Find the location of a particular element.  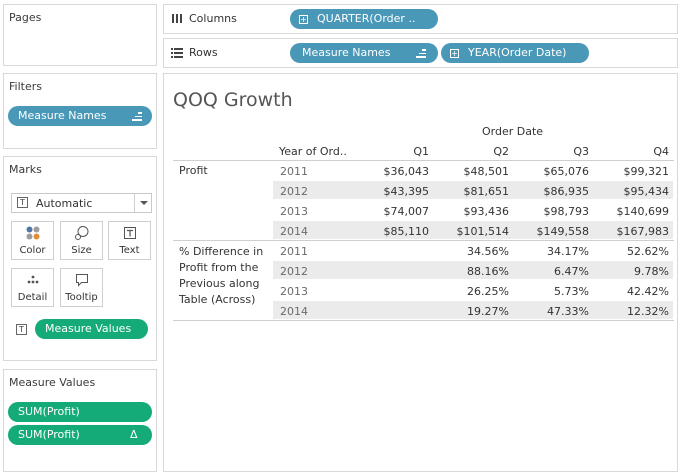

columns-pill-quarter: + QUARTER(Order .. is located at coordinates (364, 19).